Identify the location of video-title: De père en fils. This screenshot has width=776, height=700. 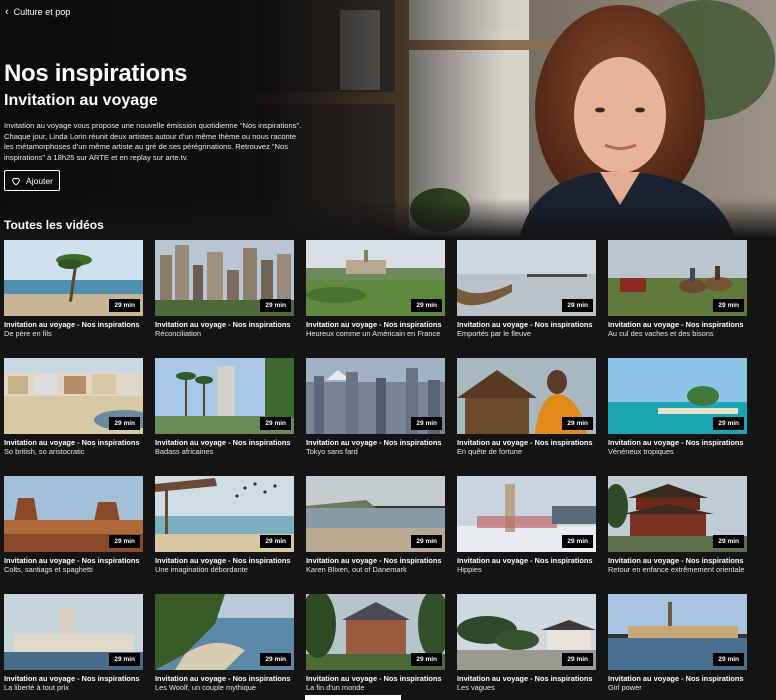
(28, 333).